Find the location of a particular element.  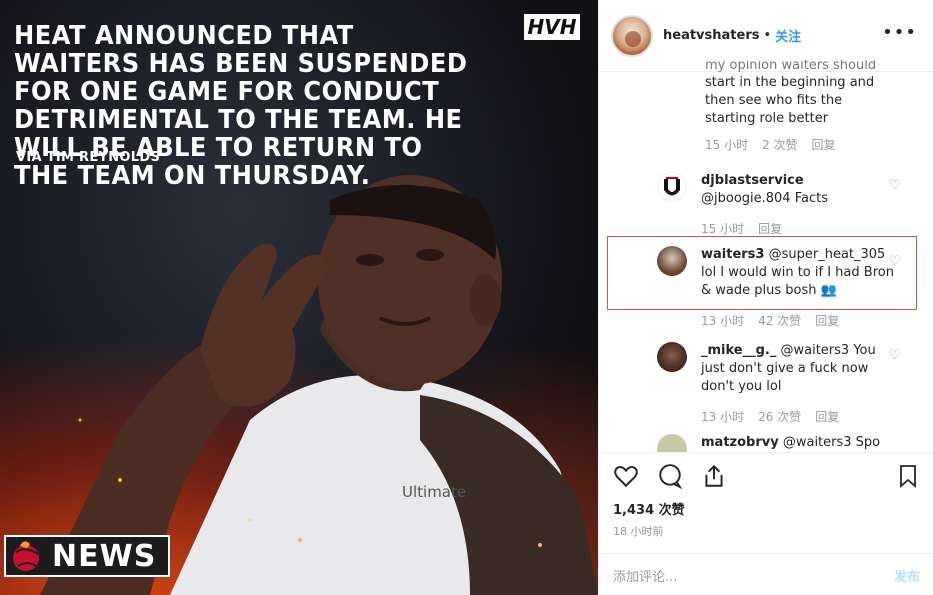

post-comment-button: 发布 is located at coordinates (907, 575).